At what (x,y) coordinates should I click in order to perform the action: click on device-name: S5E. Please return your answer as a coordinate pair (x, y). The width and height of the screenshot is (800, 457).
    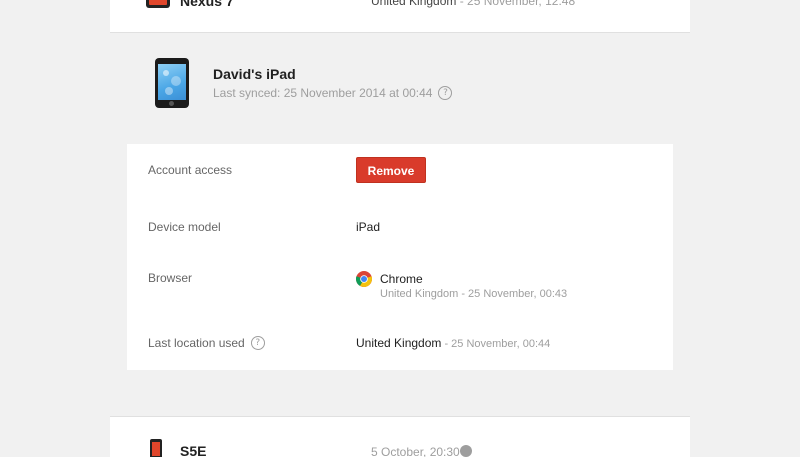
    Looking at the image, I should click on (193, 450).